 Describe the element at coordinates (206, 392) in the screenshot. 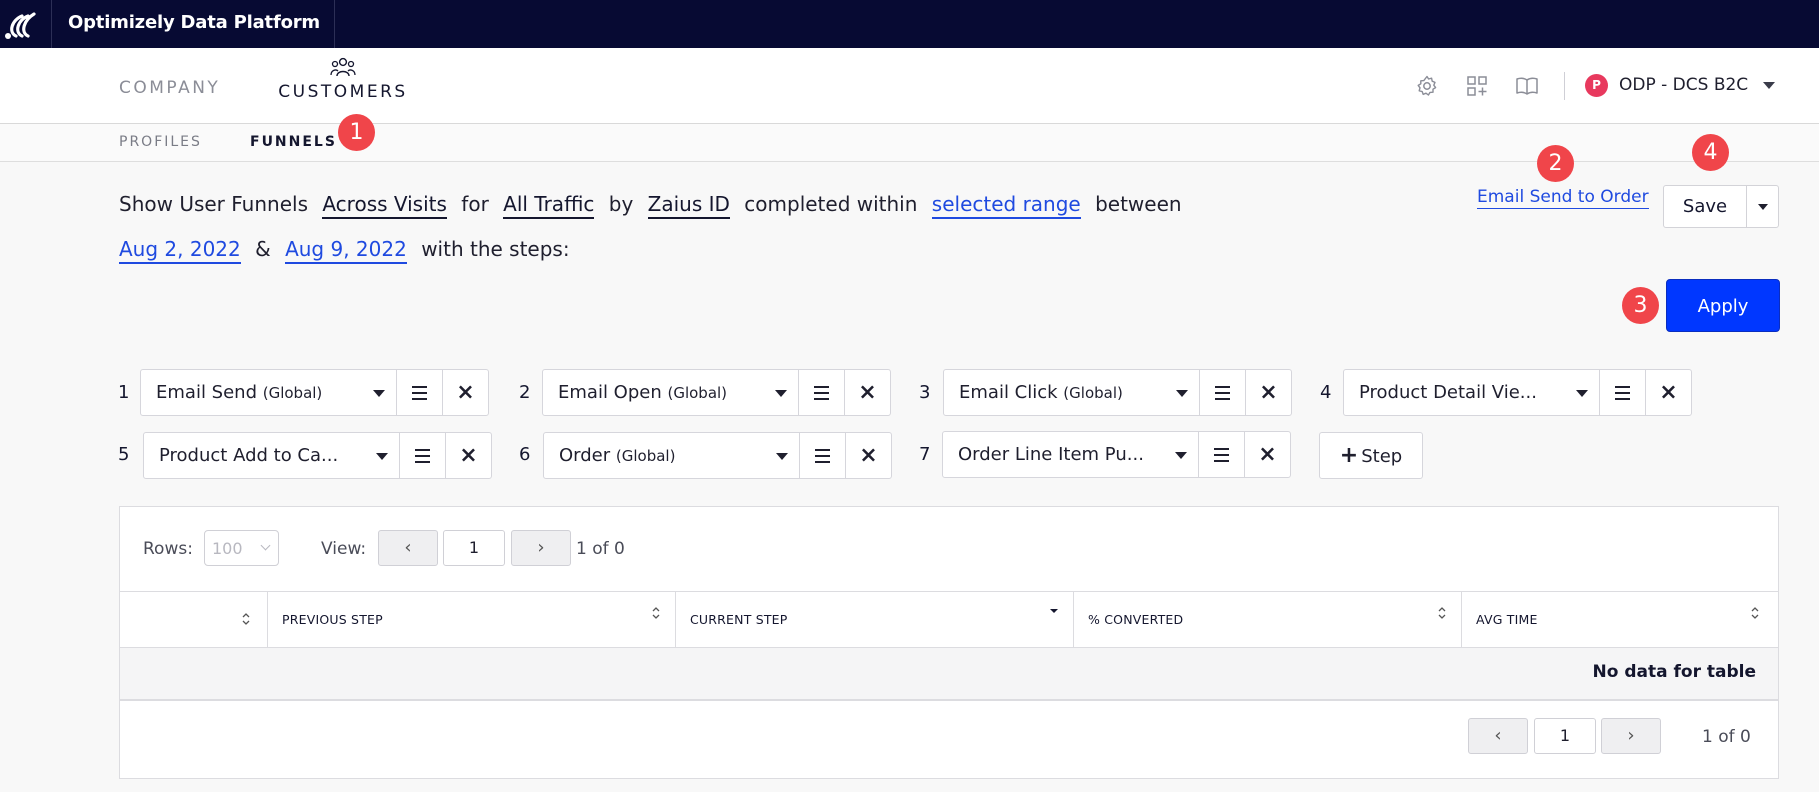

I see `step-event-label: Email Send` at that location.